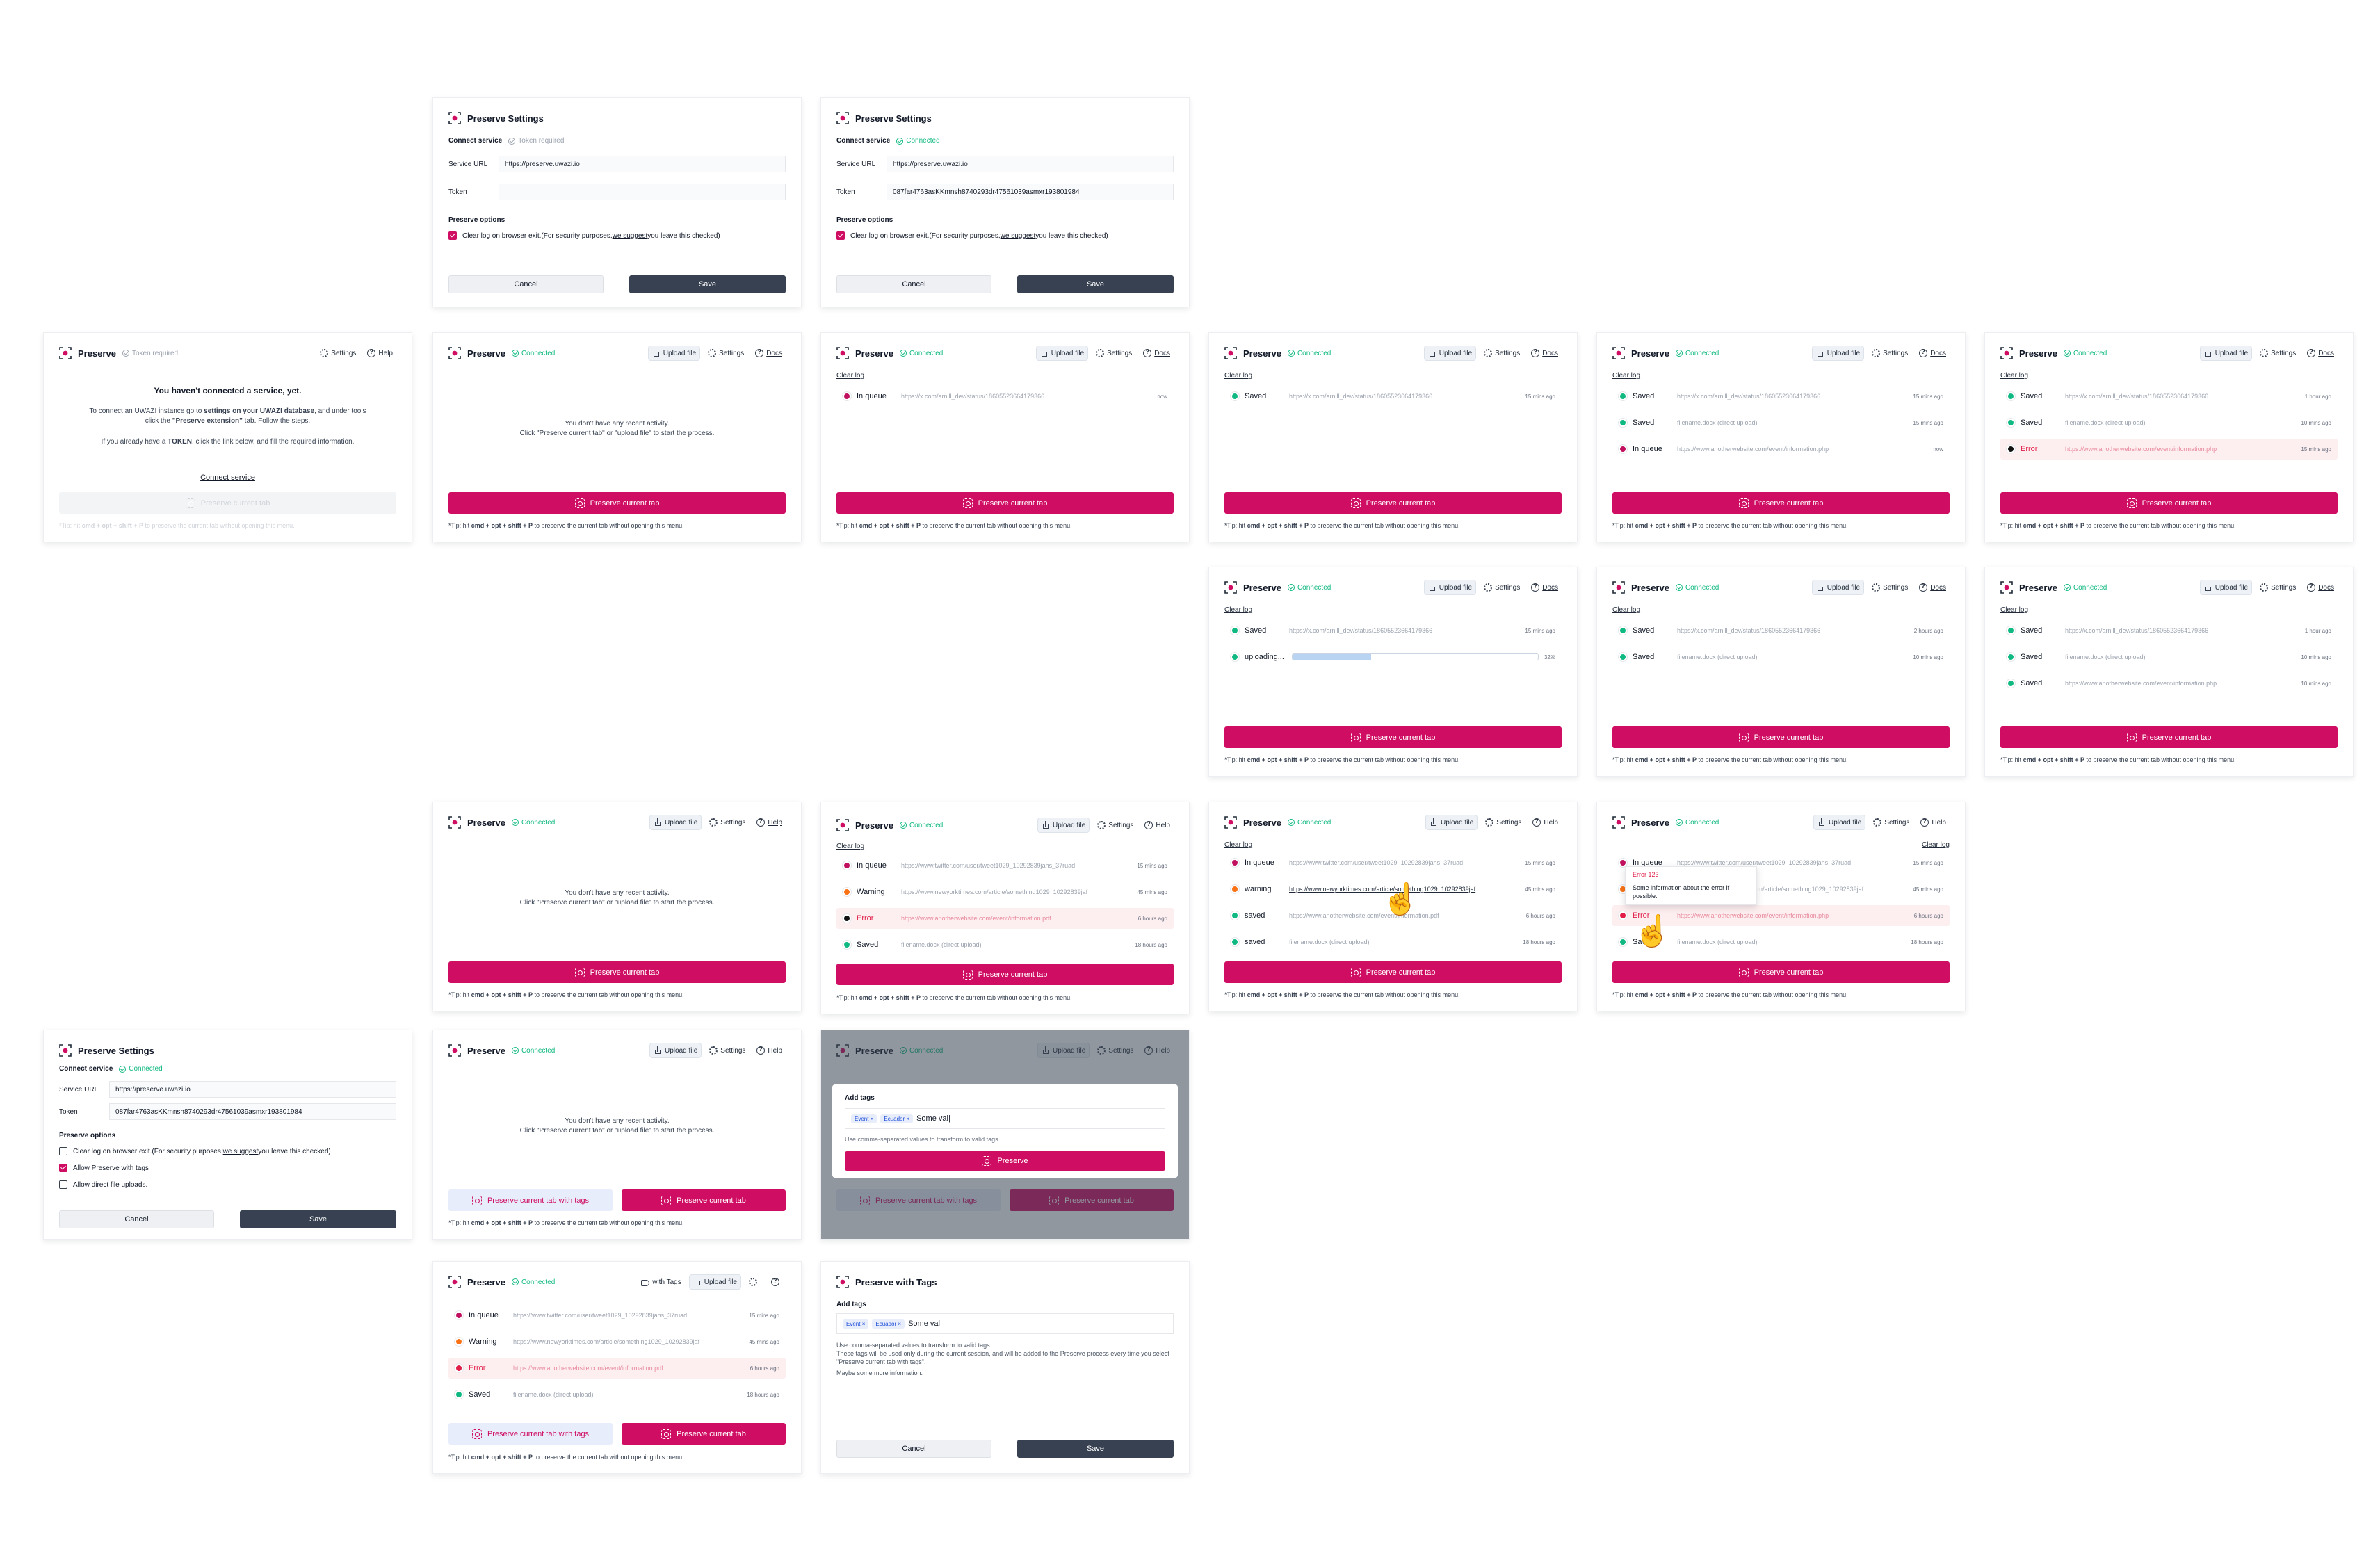 The width and height of the screenshot is (2380, 1560). I want to click on allow-upload-option: Allow direct file uploads., so click(103, 1184).